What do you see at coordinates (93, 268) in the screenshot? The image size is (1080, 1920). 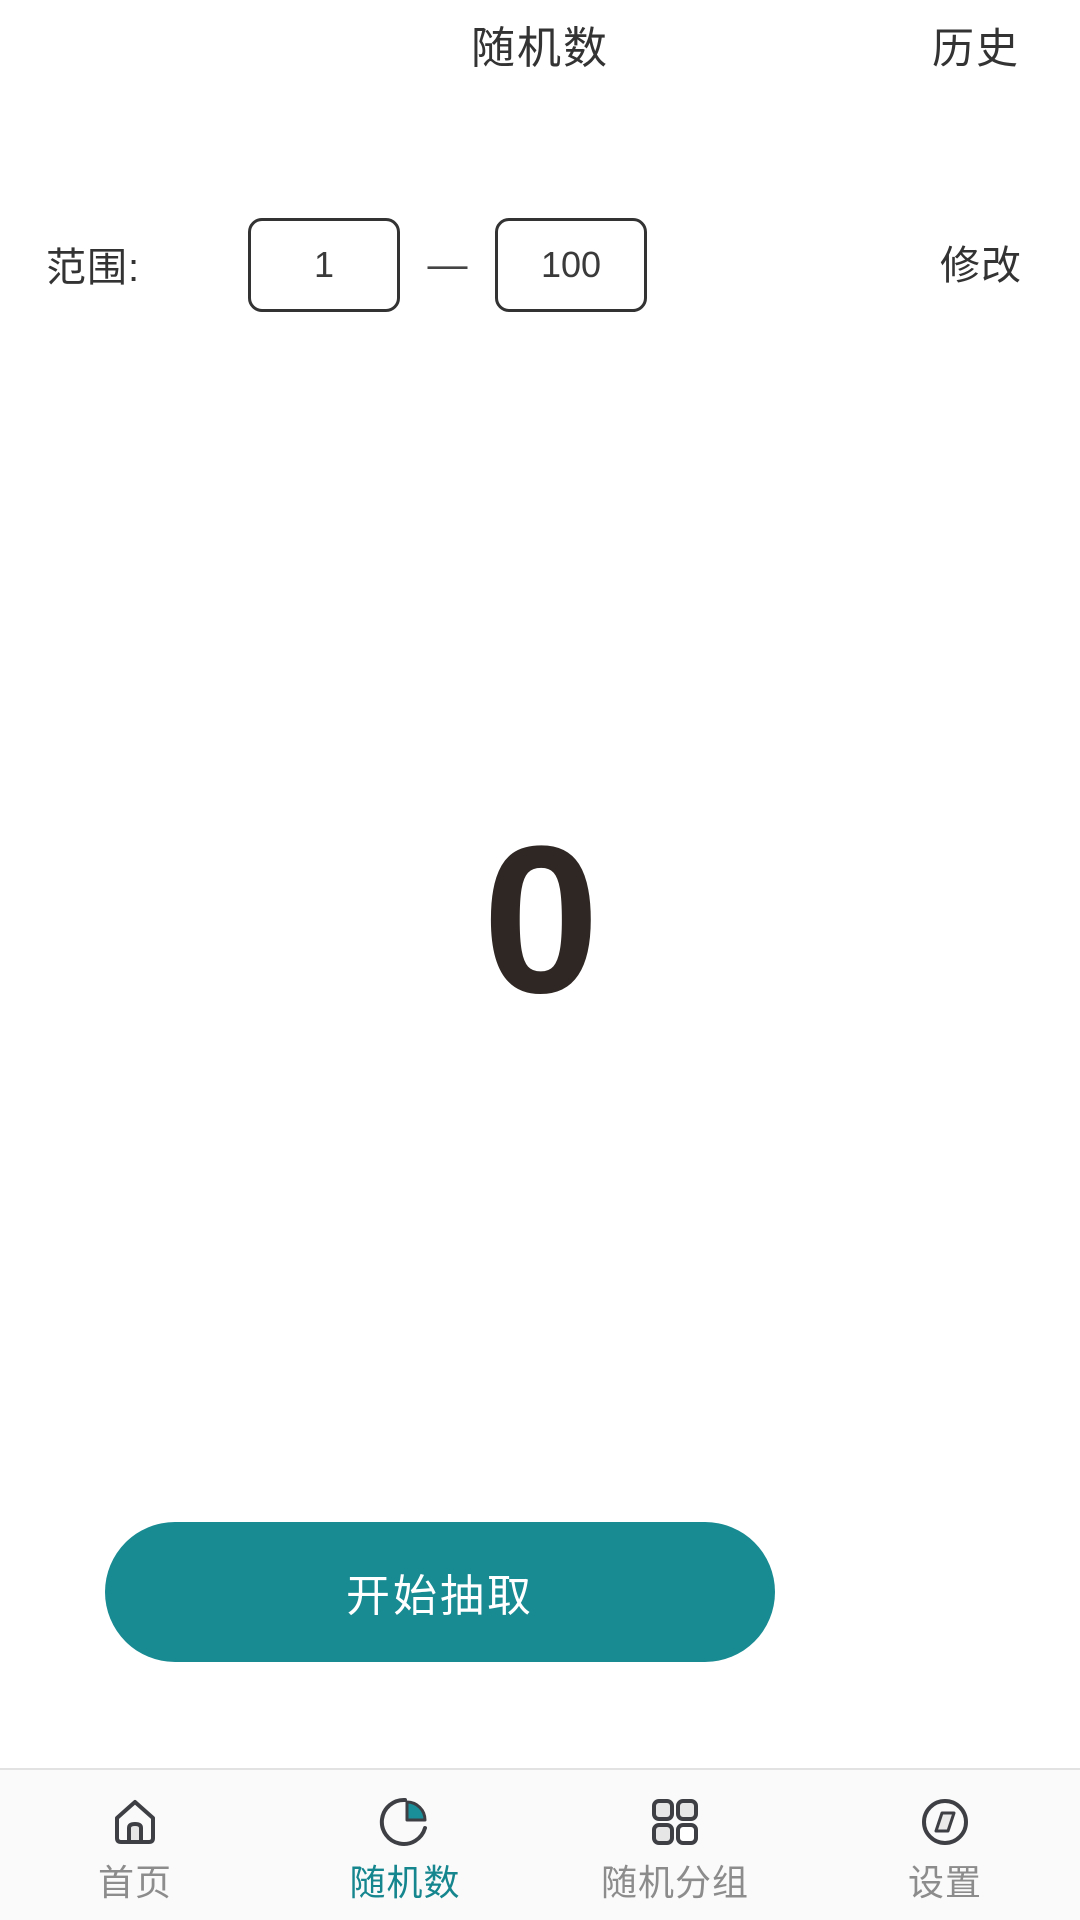 I see `range-label: 范围:` at bounding box center [93, 268].